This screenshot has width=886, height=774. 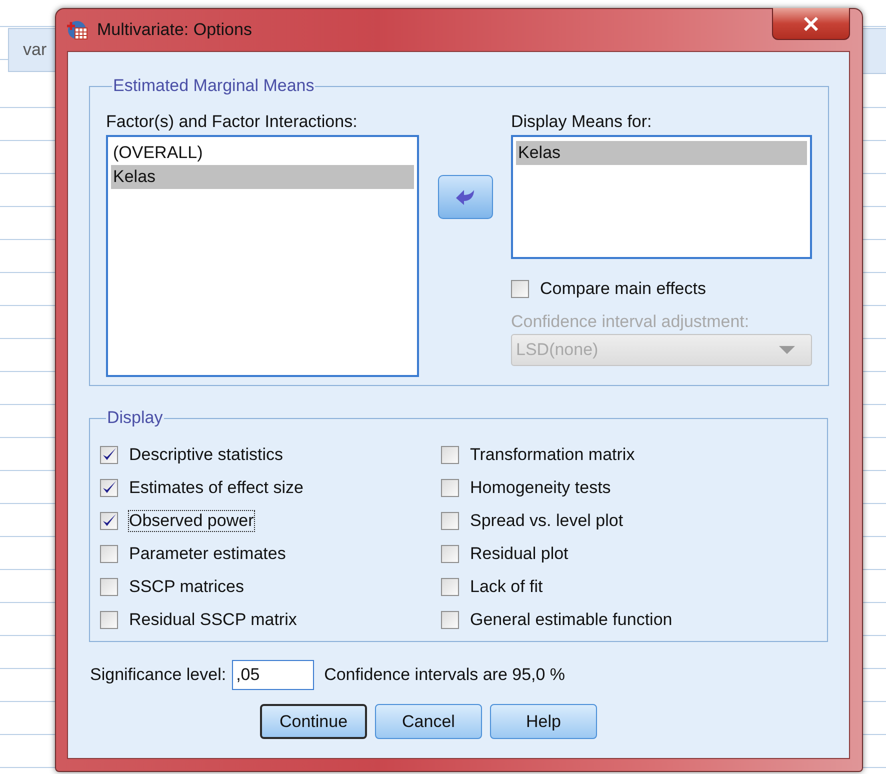 I want to click on caret-icon, so click(x=787, y=350).